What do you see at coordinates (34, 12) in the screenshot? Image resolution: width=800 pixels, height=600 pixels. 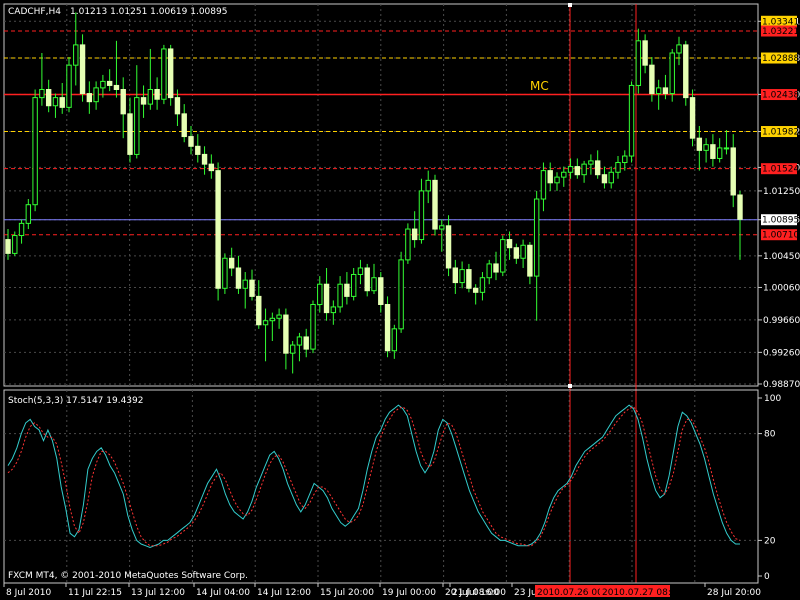 I see `symbol-timeframe: CADCHF,H4` at bounding box center [34, 12].